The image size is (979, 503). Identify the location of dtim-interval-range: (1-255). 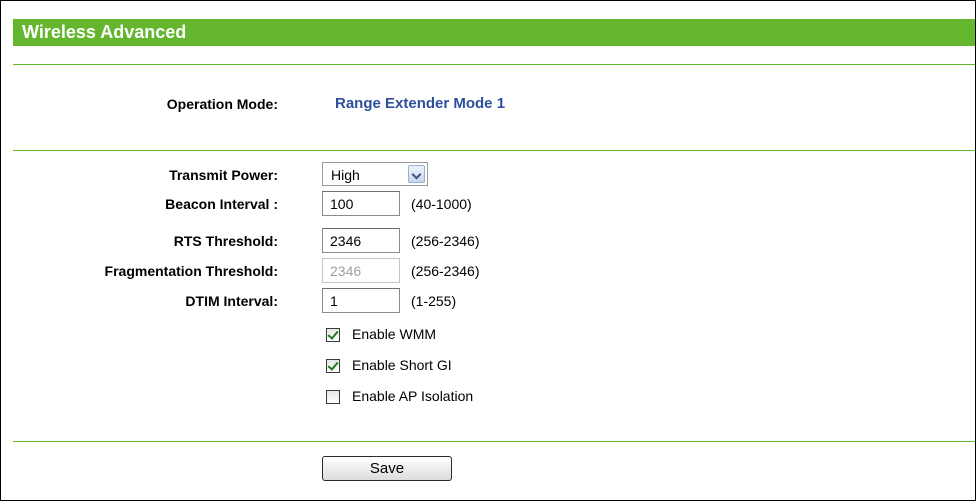
(434, 301).